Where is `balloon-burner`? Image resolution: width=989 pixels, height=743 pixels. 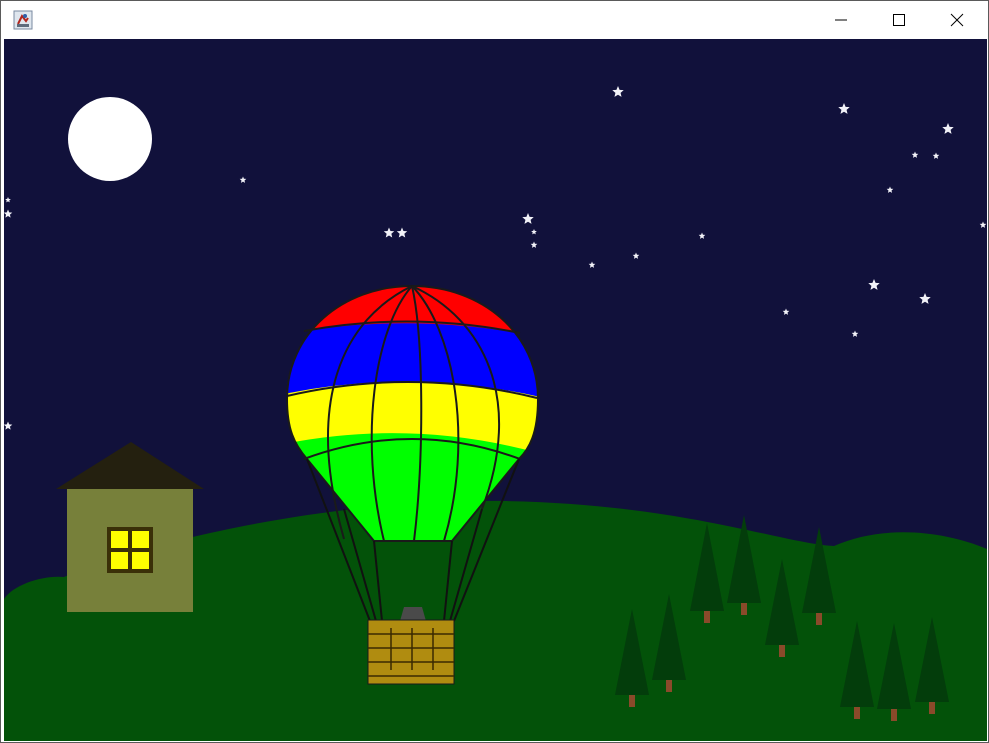 balloon-burner is located at coordinates (413, 614).